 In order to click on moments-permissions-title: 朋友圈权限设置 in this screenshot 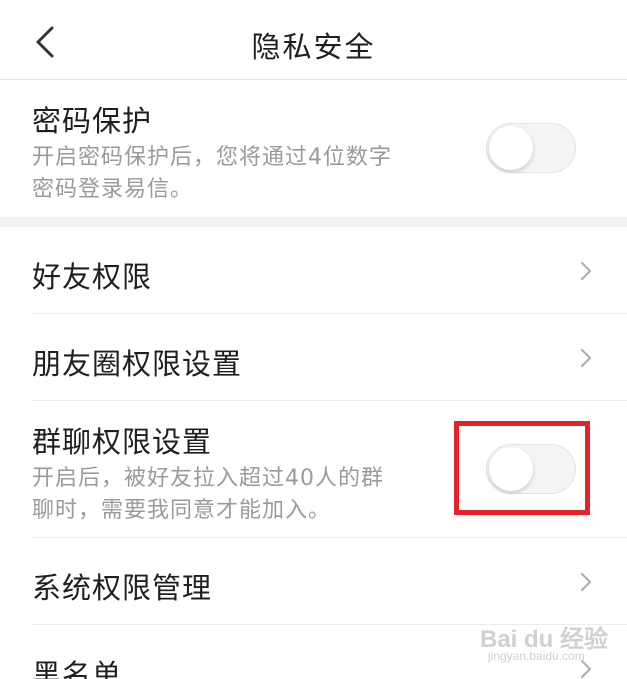, I will do `click(137, 364)`.